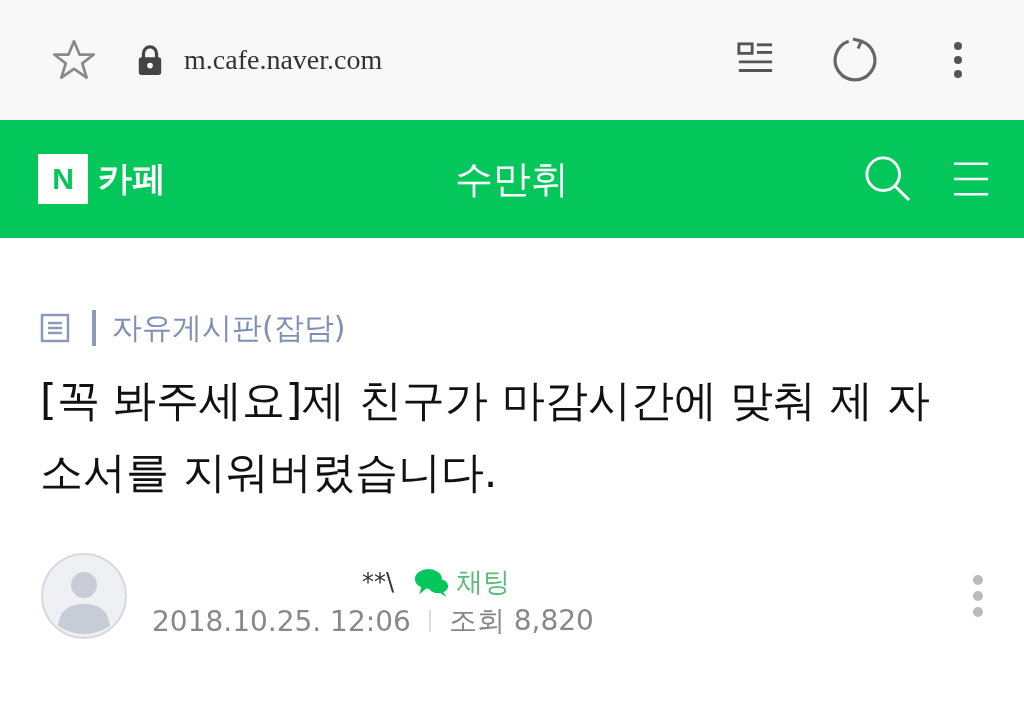 This screenshot has height=706, width=1024. I want to click on cafe-name: 수만휘, so click(512, 179).